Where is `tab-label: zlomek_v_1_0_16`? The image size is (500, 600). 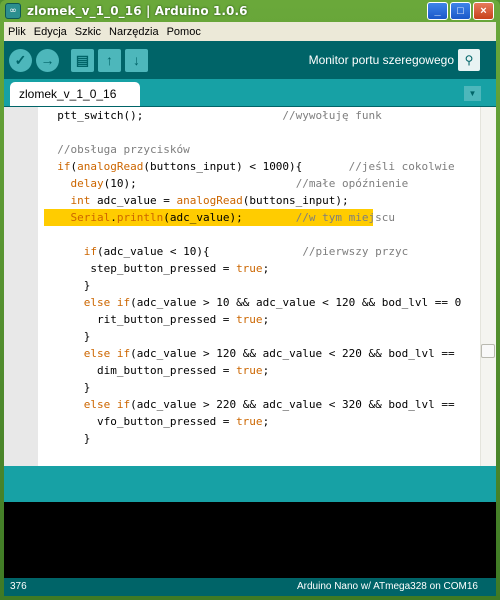 tab-label: zlomek_v_1_0_16 is located at coordinates (68, 94).